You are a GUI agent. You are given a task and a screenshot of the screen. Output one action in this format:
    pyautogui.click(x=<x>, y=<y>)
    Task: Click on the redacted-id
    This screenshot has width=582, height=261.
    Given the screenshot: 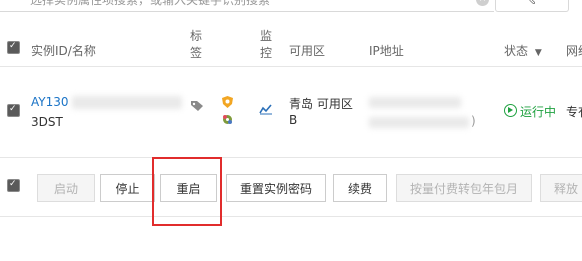 What is the action you would take?
    pyautogui.click(x=127, y=102)
    